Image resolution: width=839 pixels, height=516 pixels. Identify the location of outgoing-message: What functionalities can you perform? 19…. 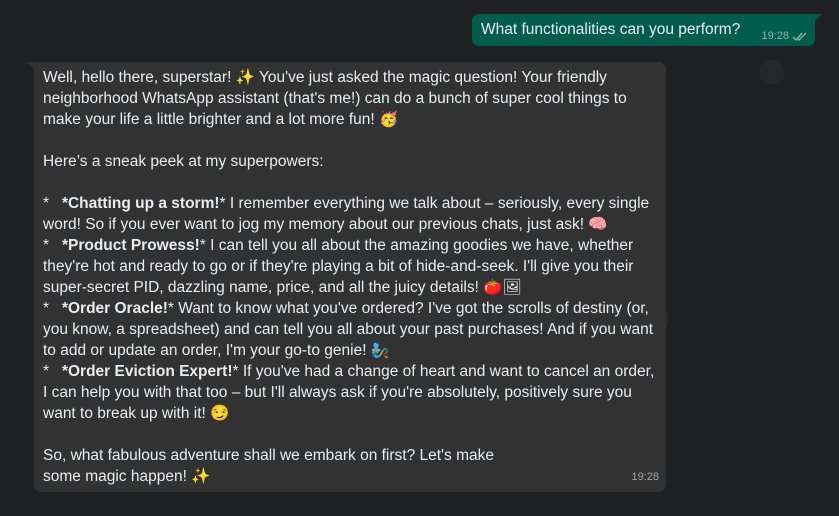
(647, 30).